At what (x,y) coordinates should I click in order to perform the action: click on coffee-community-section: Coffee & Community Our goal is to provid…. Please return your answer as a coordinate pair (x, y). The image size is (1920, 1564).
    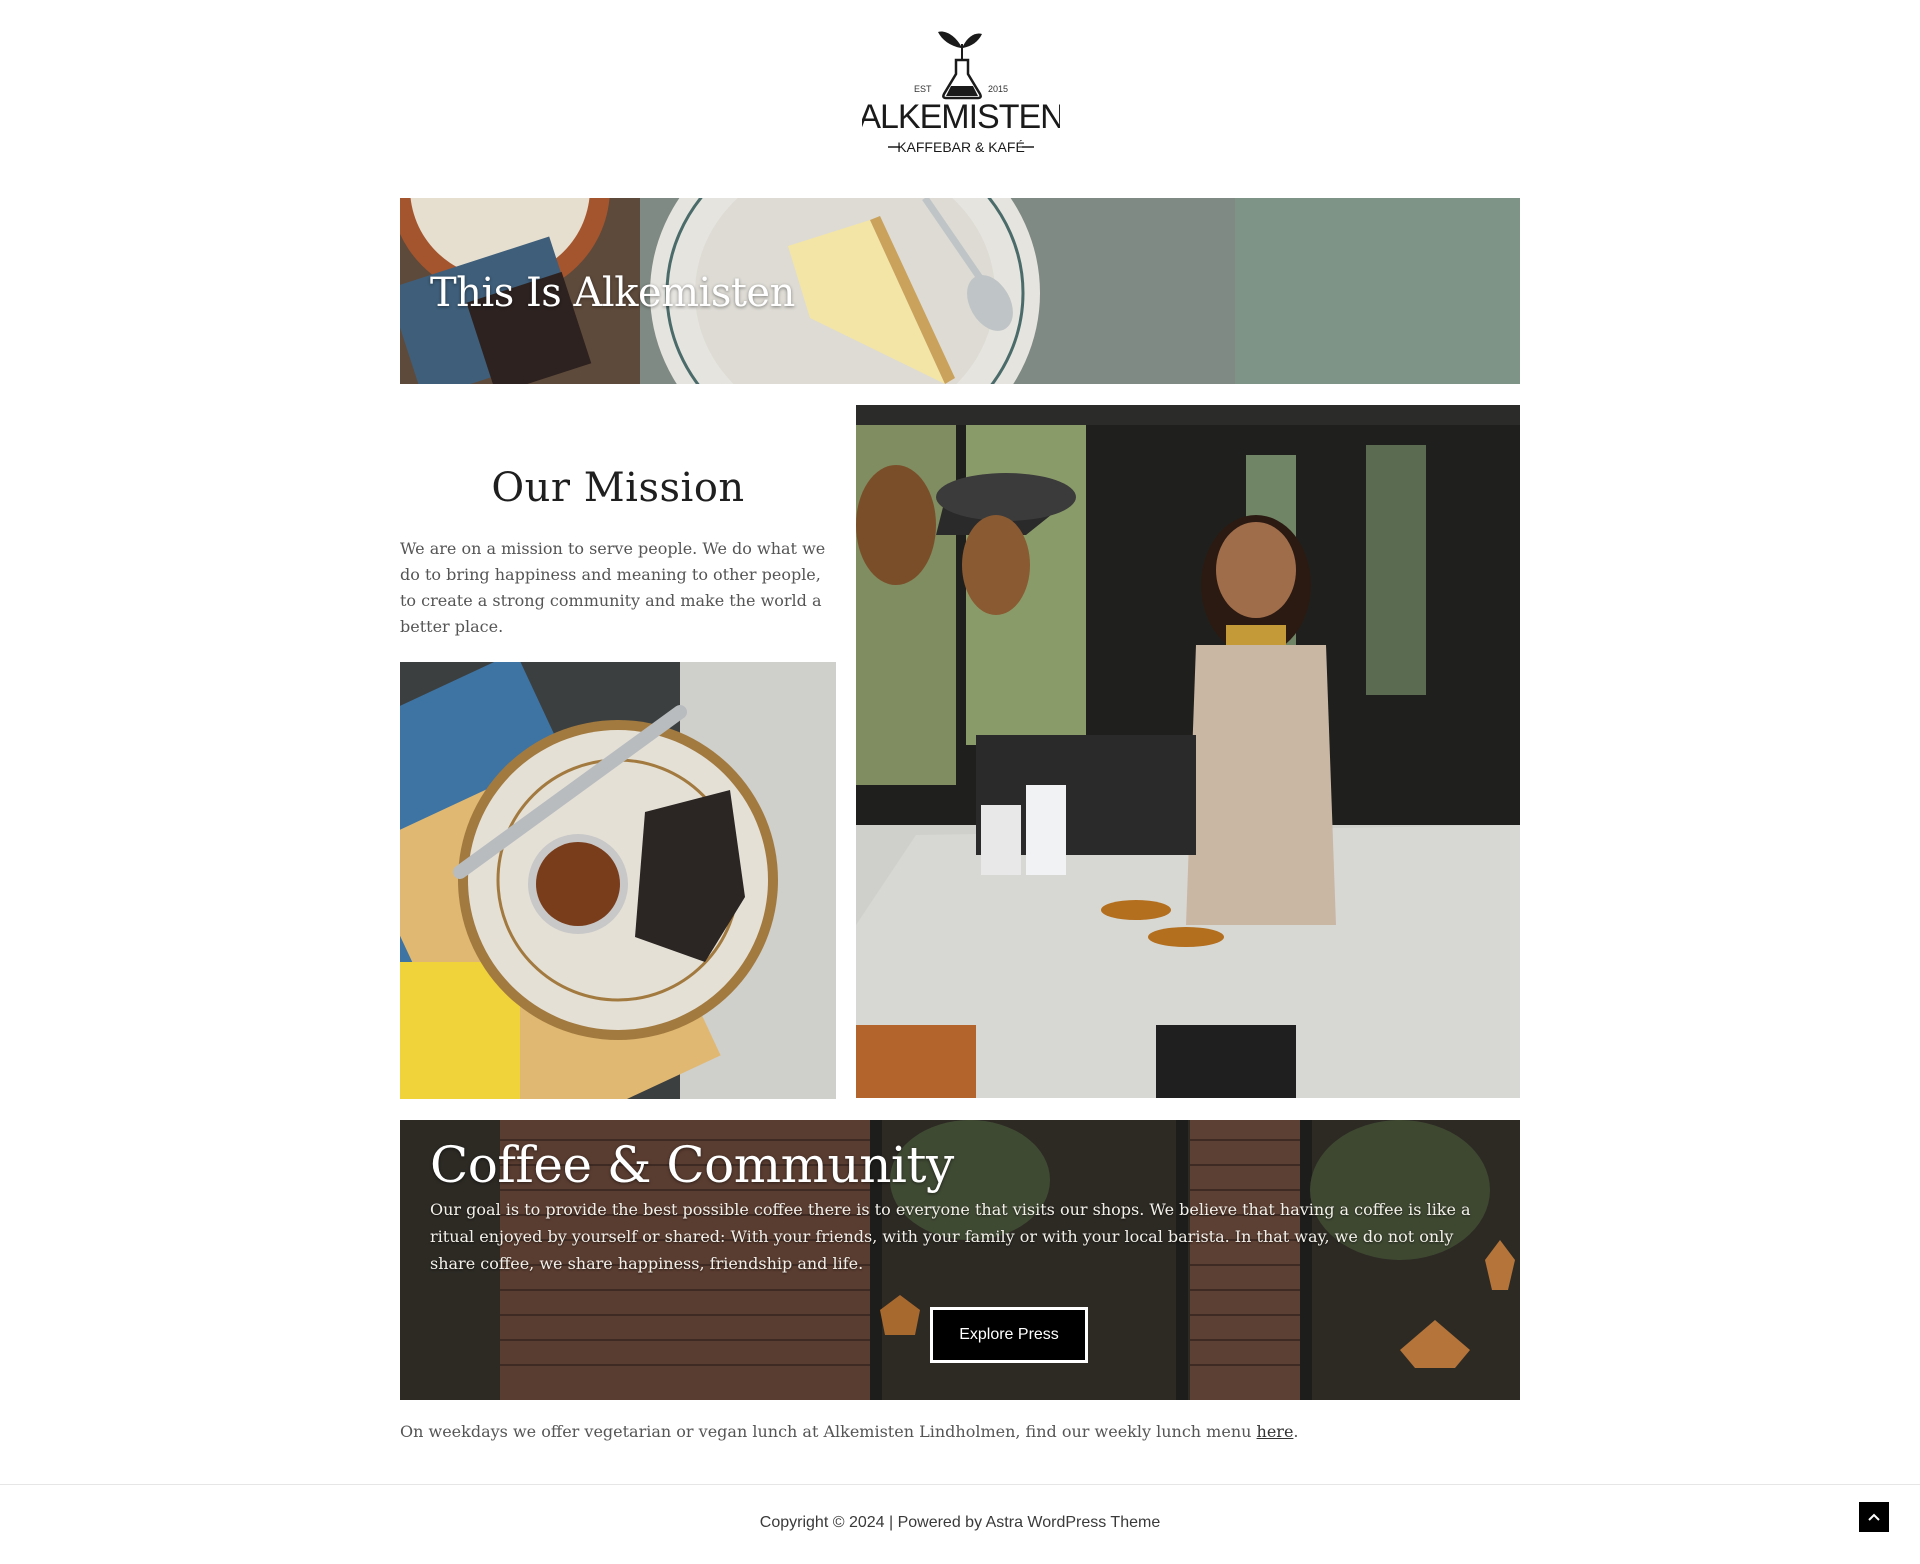
    Looking at the image, I should click on (960, 1260).